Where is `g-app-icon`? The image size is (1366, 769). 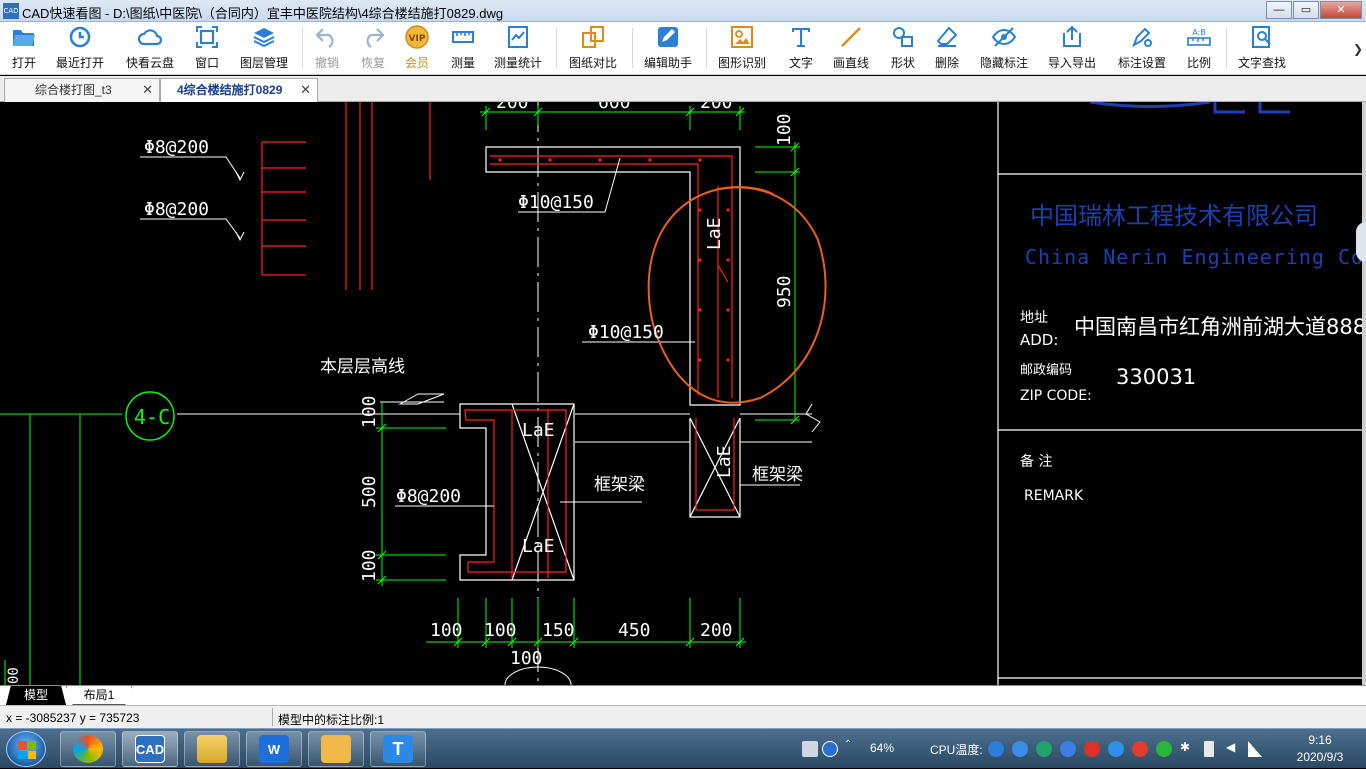
g-app-icon is located at coordinates (996, 749).